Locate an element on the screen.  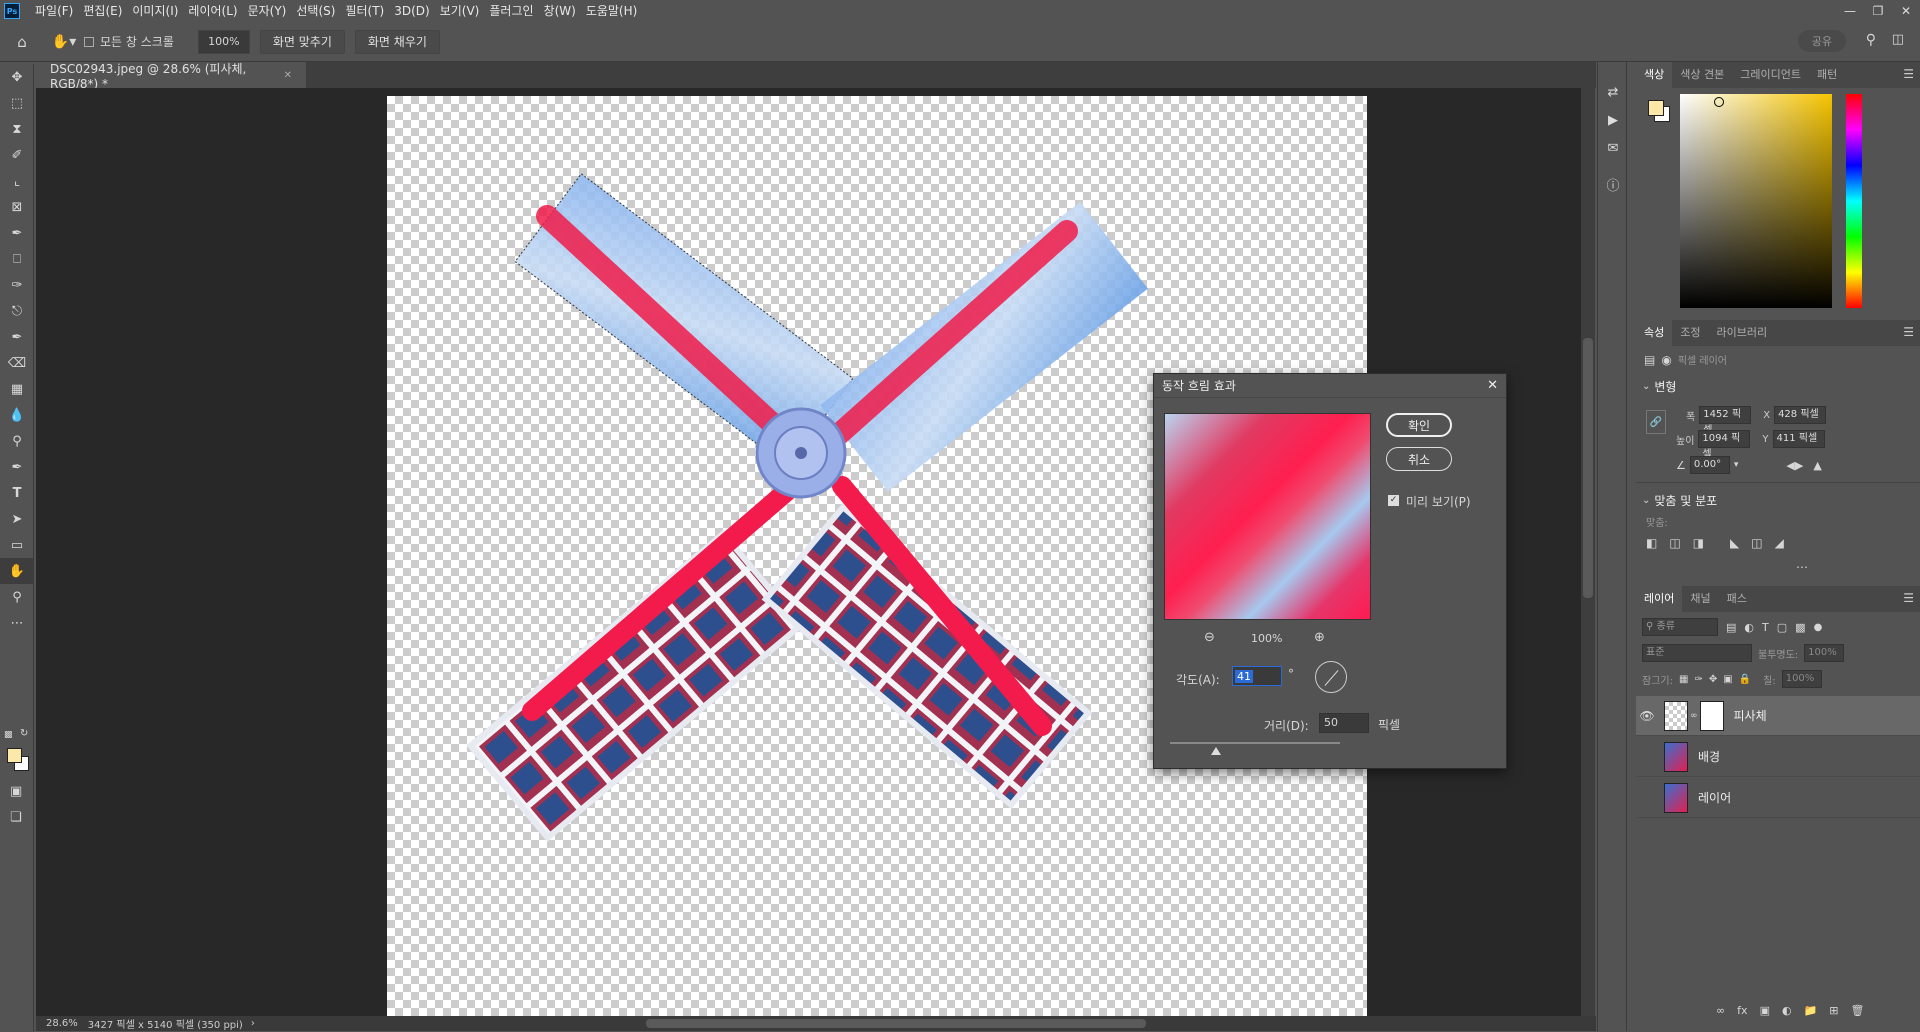
rotation-dropdown-icon: ▾ is located at coordinates (1736, 465).